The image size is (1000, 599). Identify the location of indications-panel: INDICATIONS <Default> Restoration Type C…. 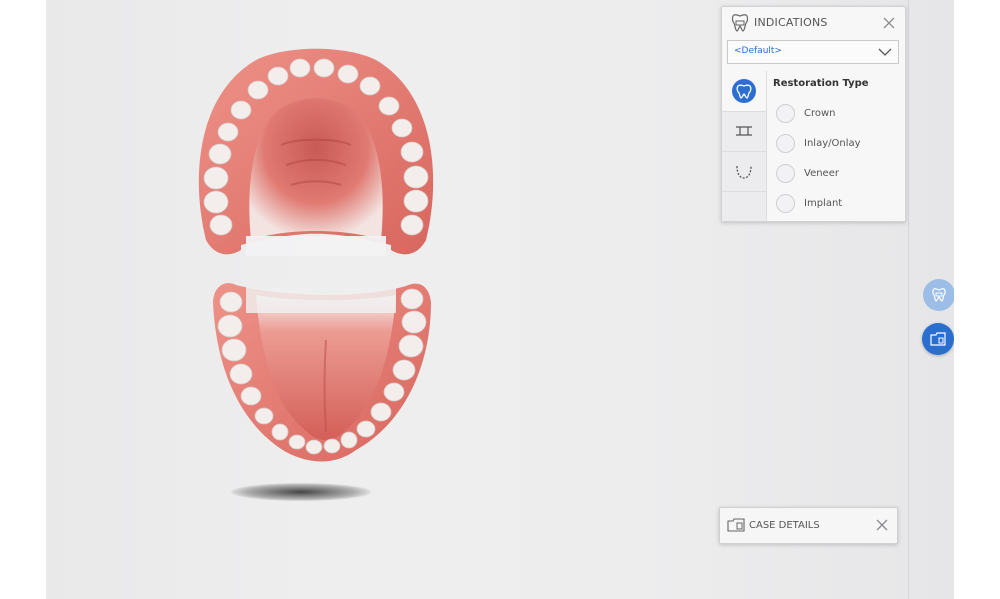
(813, 114).